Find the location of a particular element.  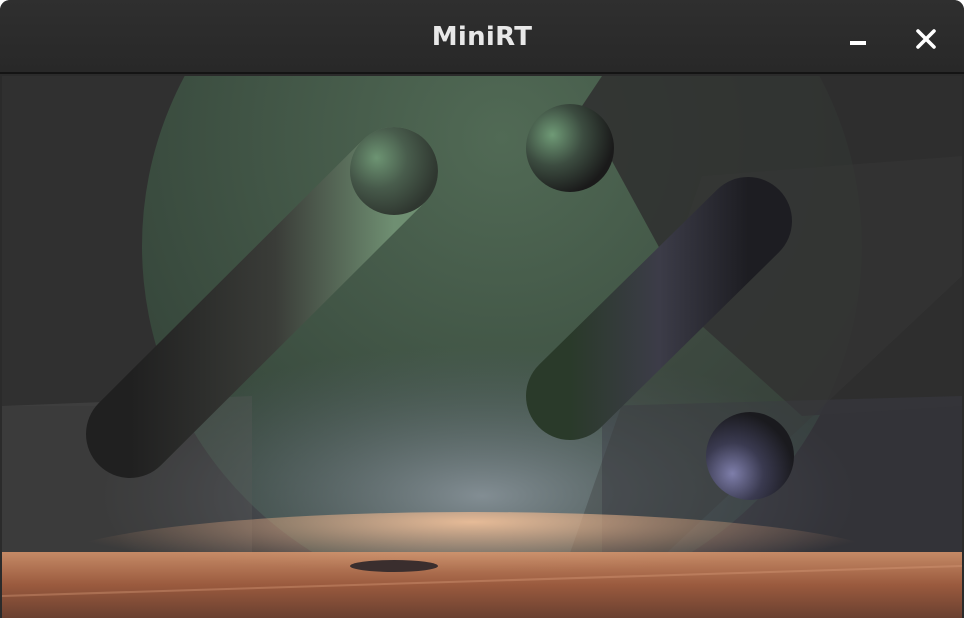

digit-4-top-cap is located at coordinates (394, 171).